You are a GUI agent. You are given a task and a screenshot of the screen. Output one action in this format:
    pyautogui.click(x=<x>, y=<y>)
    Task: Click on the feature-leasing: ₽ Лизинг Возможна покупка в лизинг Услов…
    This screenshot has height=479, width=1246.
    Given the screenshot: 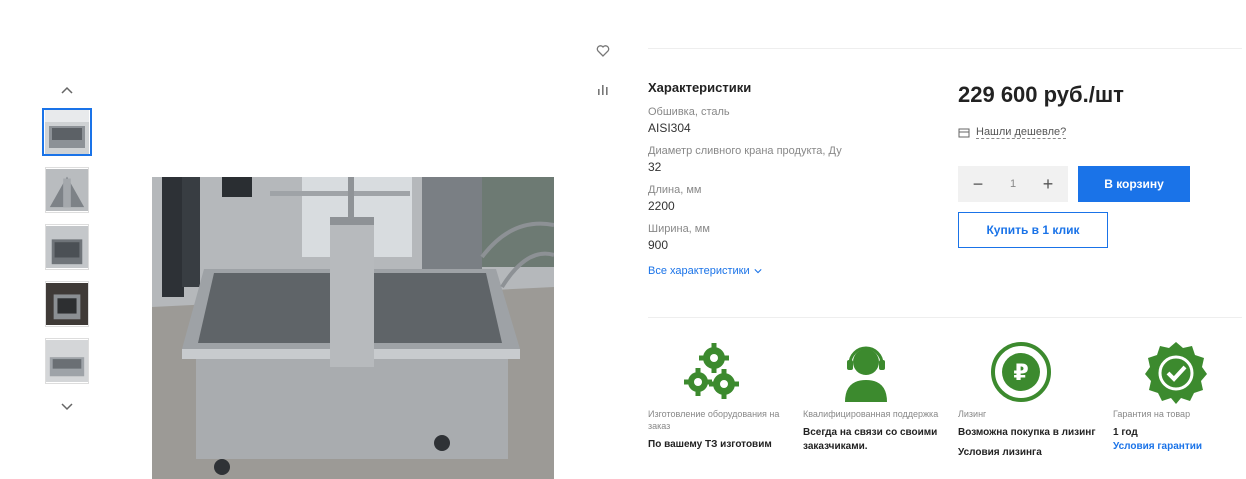 What is the action you would take?
    pyautogui.click(x=1033, y=400)
    